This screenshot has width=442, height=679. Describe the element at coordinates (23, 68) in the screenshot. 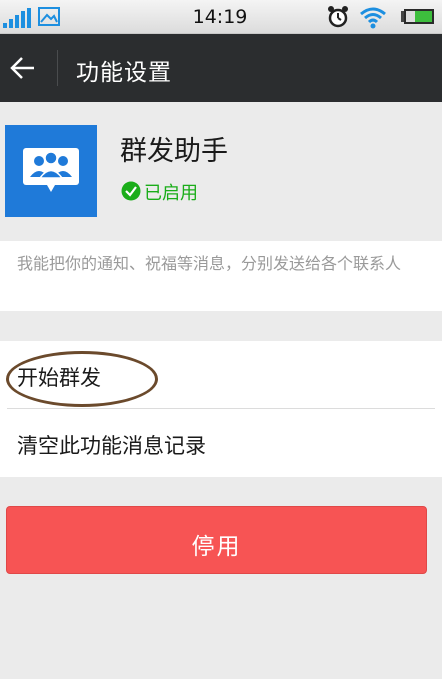

I see `back-arrow-icon` at that location.